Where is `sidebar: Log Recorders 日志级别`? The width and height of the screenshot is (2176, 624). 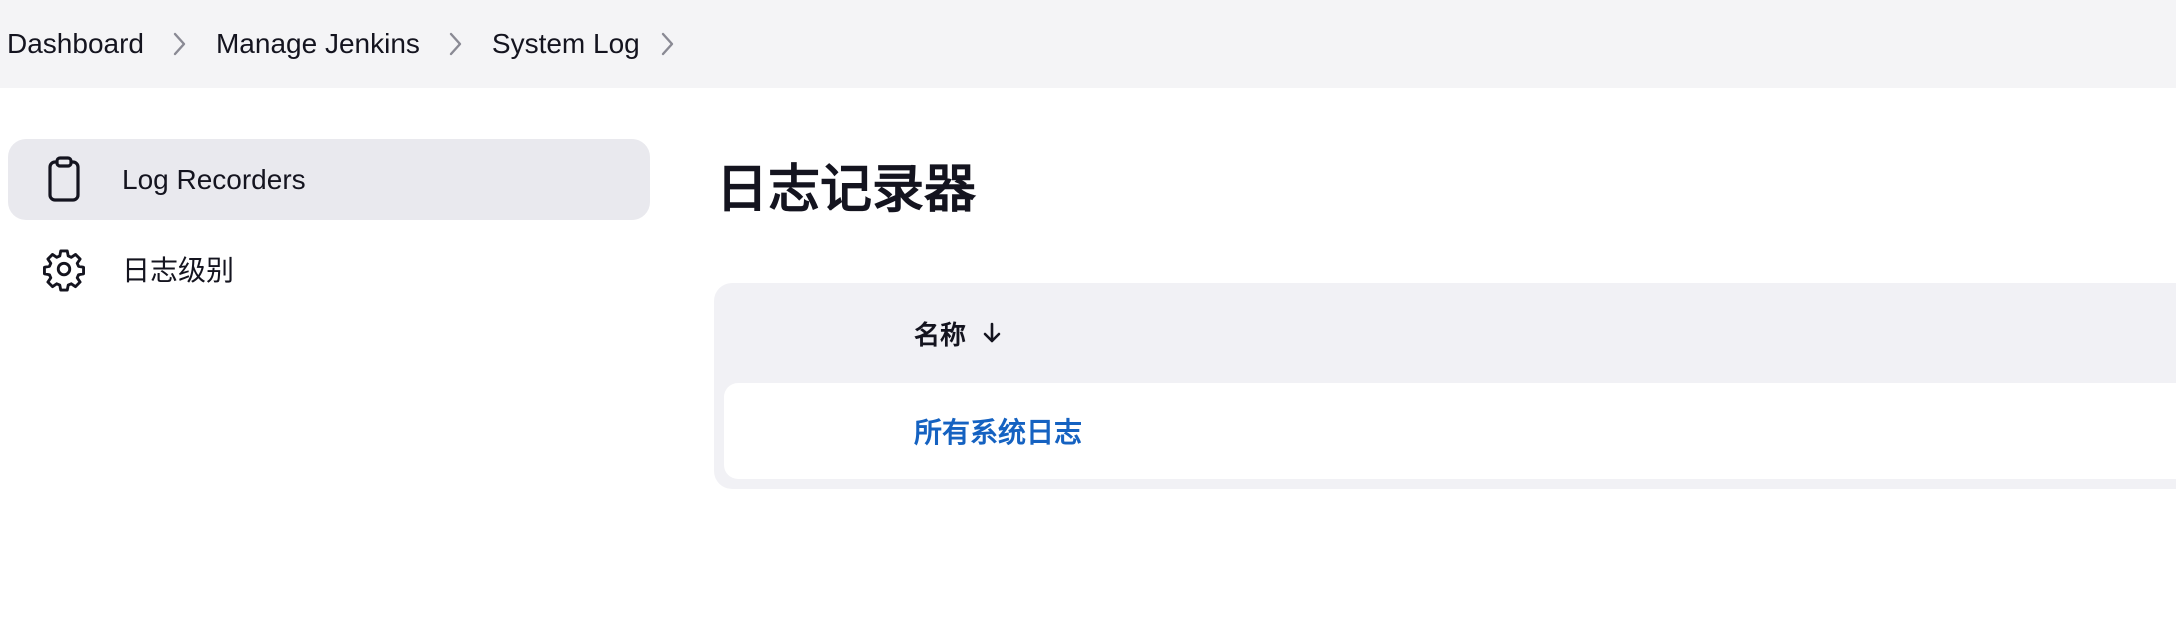
sidebar: Log Recorders 日志级别 is located at coordinates (329, 228).